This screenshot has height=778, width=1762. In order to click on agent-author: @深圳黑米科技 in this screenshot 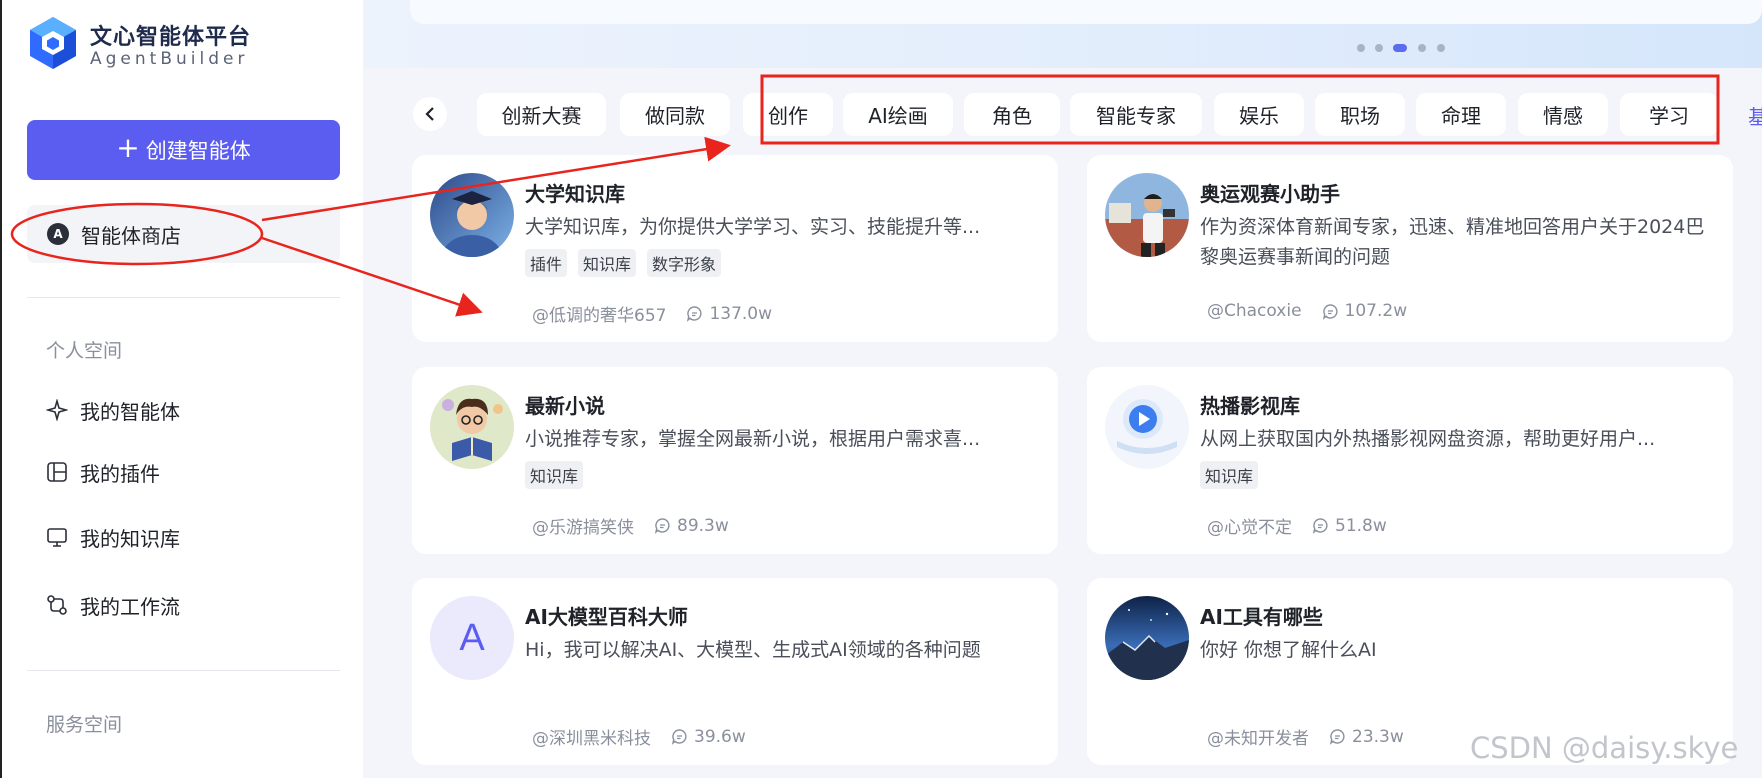, I will do `click(591, 739)`.